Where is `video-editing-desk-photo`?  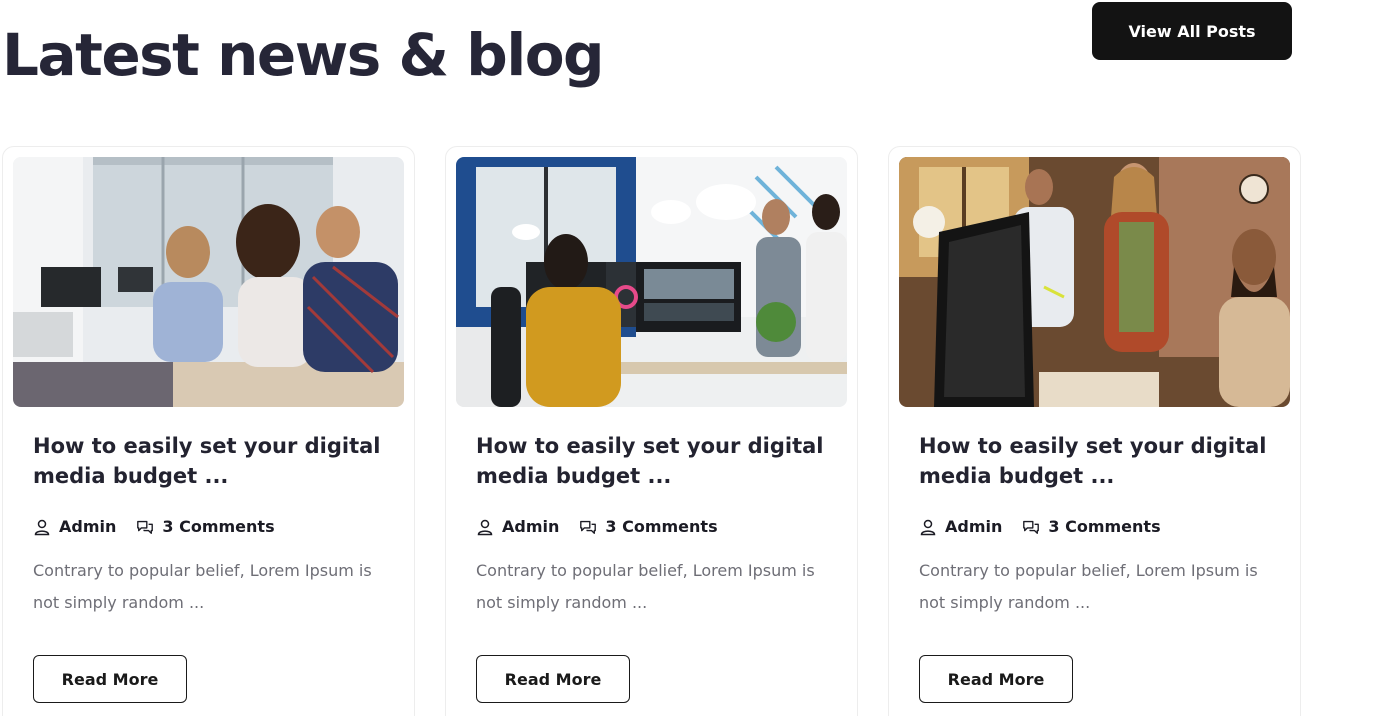
video-editing-desk-photo is located at coordinates (651, 282).